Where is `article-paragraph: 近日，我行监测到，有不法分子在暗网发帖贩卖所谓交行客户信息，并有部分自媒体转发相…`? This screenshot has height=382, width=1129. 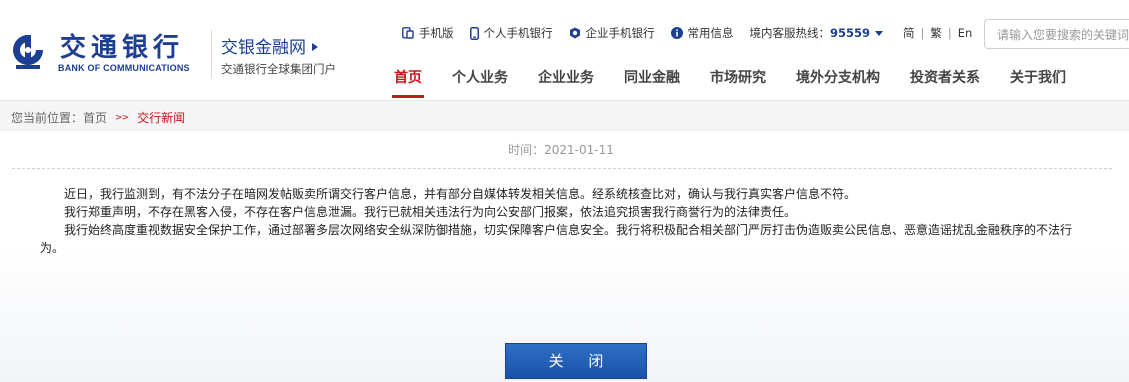
article-paragraph: 近日，我行监测到，有不法分子在暗网发帖贩卖所谓交行客户信息，并有部分自媒体转发相… is located at coordinates (460, 194).